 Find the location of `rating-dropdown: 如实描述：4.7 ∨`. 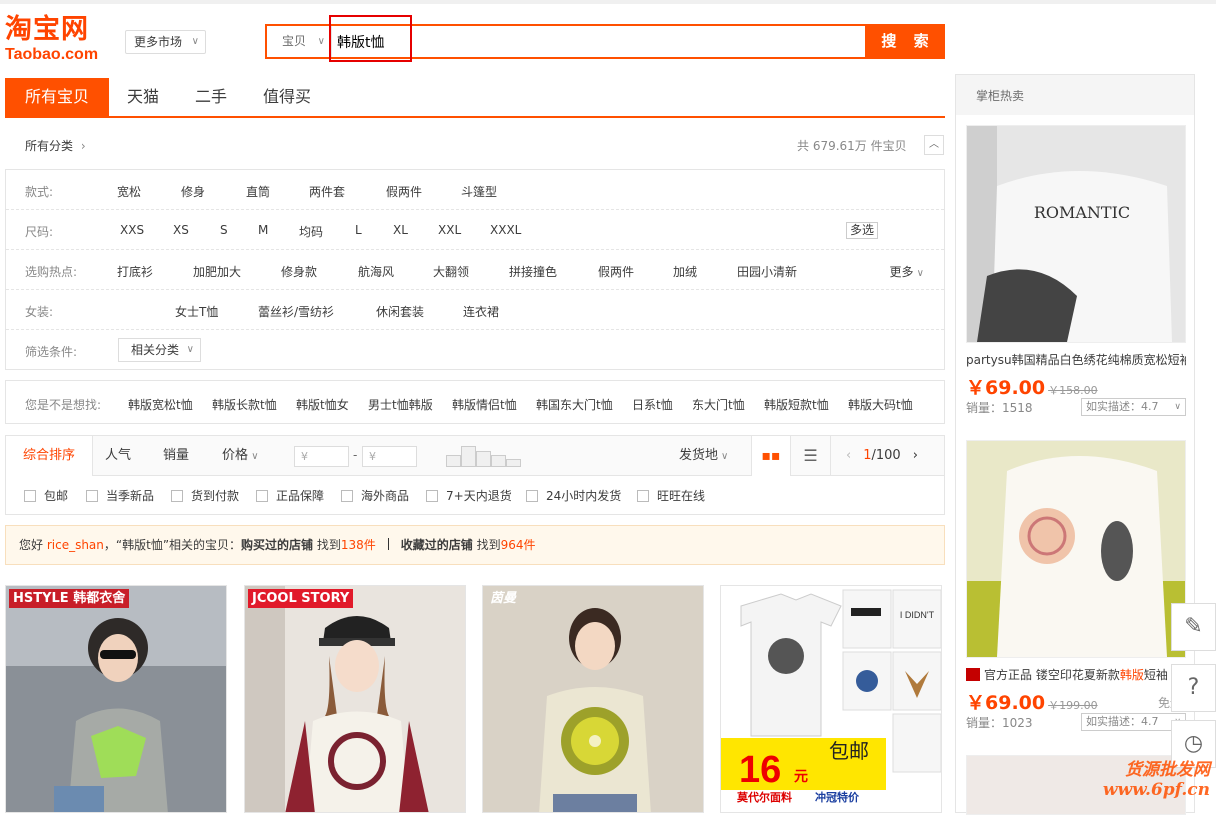

rating-dropdown: 如实描述：4.7 ∨ is located at coordinates (1133, 407).